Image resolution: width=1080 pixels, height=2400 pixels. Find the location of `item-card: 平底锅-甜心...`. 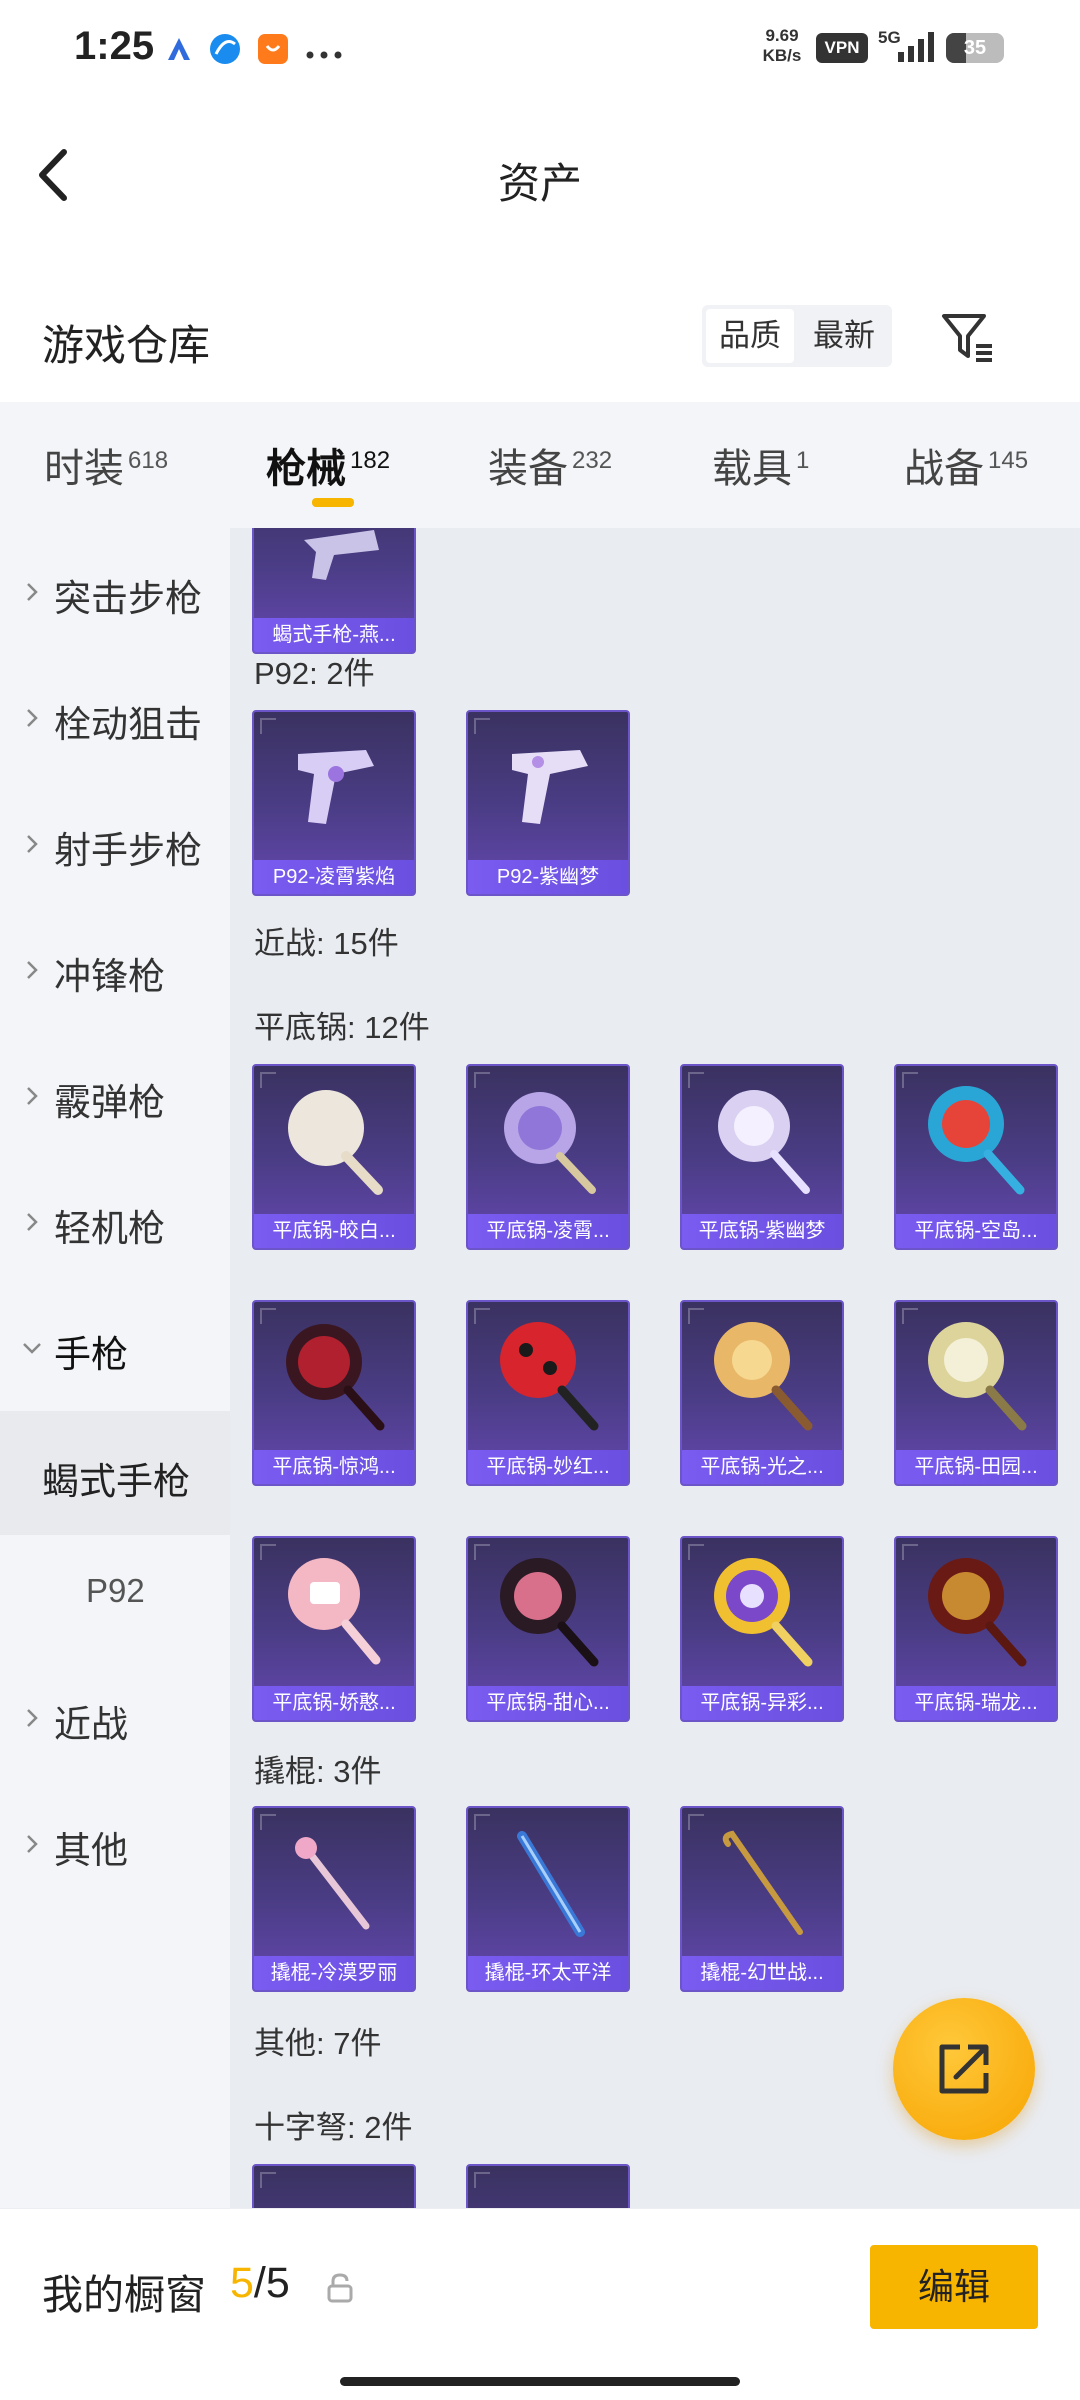

item-card: 平底锅-甜心... is located at coordinates (548, 1629).